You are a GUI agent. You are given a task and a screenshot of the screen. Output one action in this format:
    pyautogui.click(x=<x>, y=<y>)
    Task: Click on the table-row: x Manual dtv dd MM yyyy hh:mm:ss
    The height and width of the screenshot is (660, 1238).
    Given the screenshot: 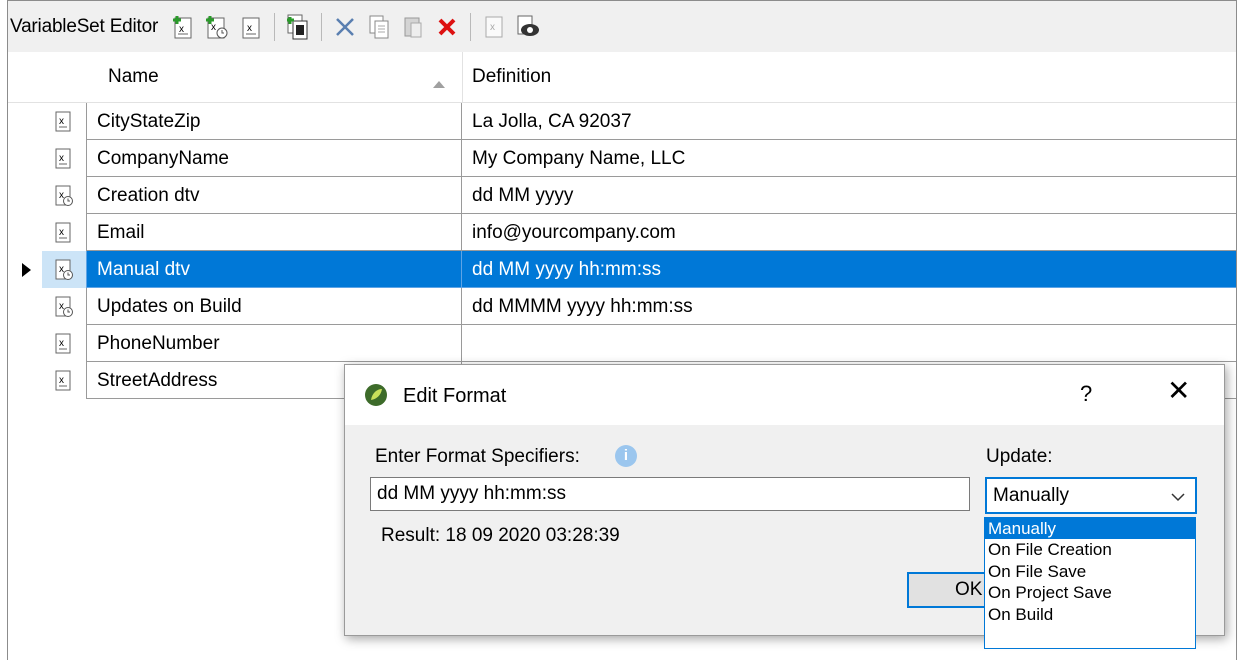 What is the action you would take?
    pyautogui.click(x=622, y=269)
    